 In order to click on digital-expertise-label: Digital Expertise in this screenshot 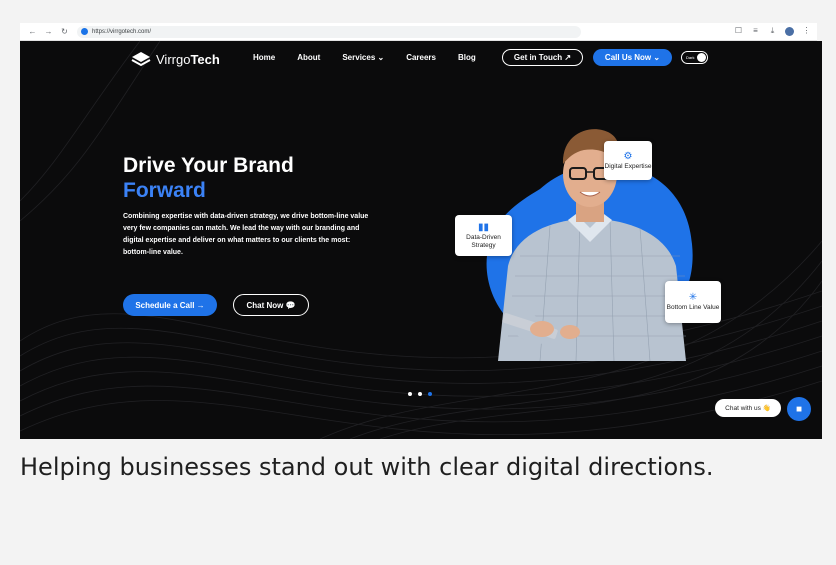, I will do `click(628, 166)`.